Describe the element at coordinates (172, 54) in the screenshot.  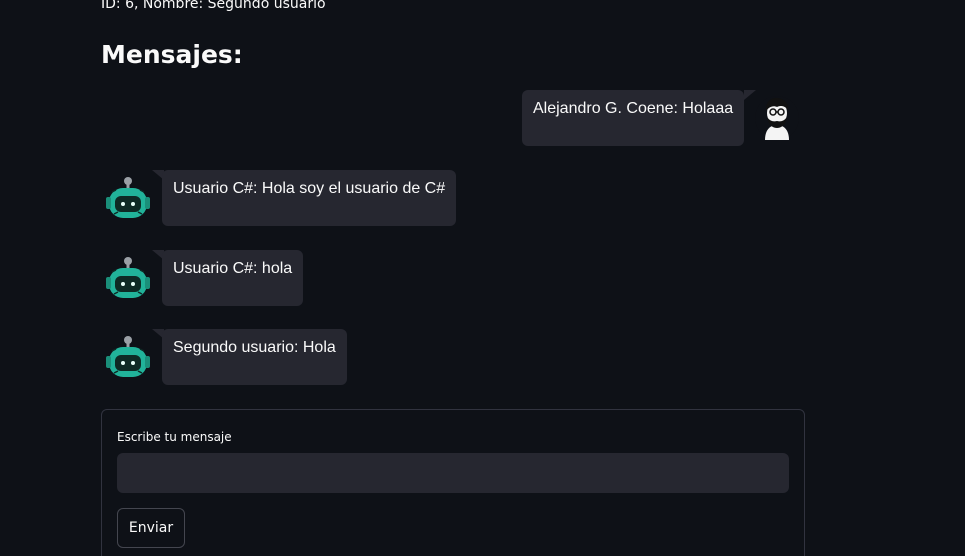
I see `page-title: Mensajes:` at that location.